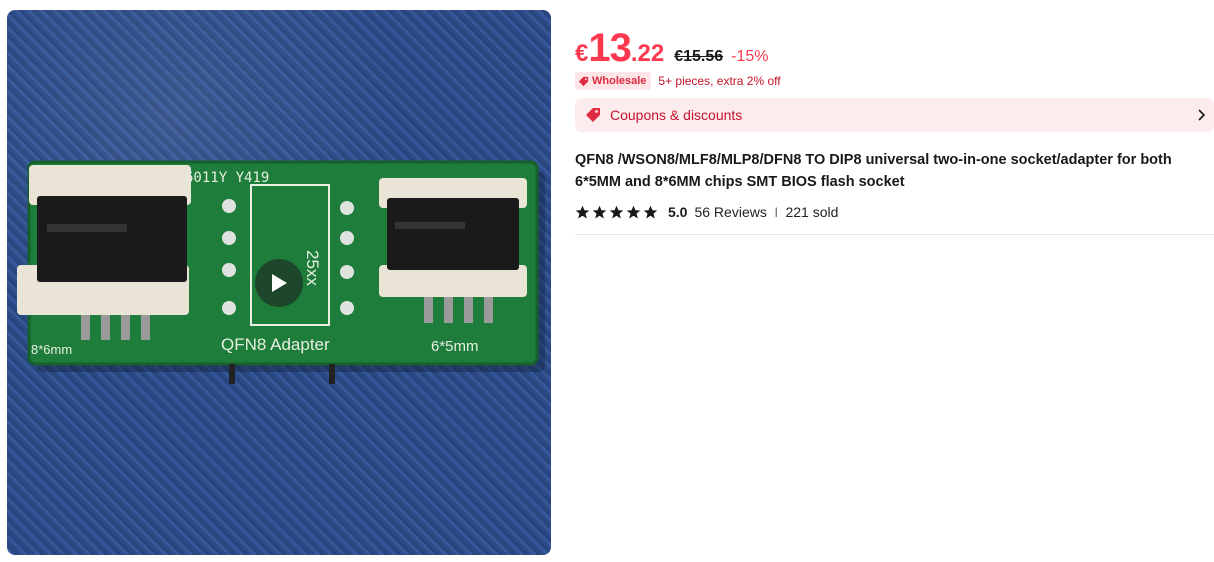 This screenshot has height=562, width=1214. Describe the element at coordinates (699, 56) in the screenshot. I see `original-price: €15.56` at that location.